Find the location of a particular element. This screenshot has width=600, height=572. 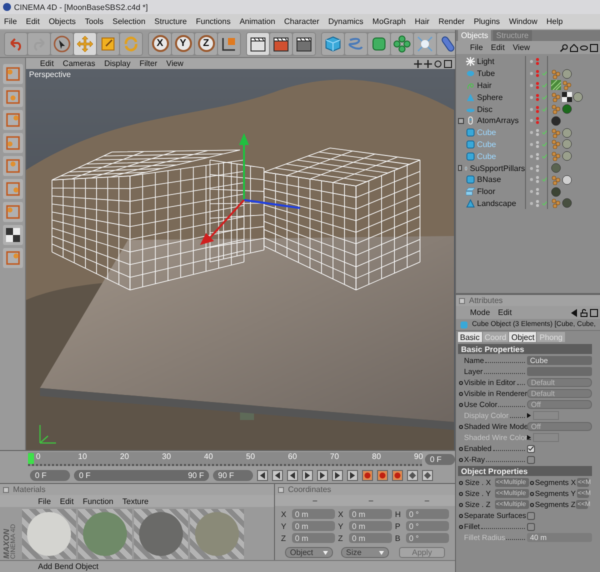

attributes-menu-item: Mode is located at coordinates (480, 312).